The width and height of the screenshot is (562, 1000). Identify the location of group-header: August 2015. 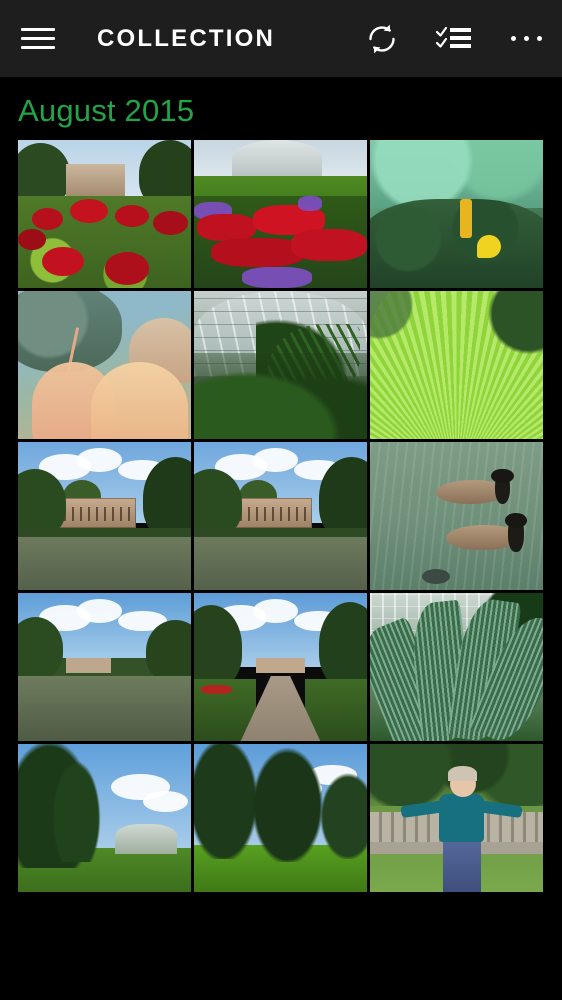
(281, 108).